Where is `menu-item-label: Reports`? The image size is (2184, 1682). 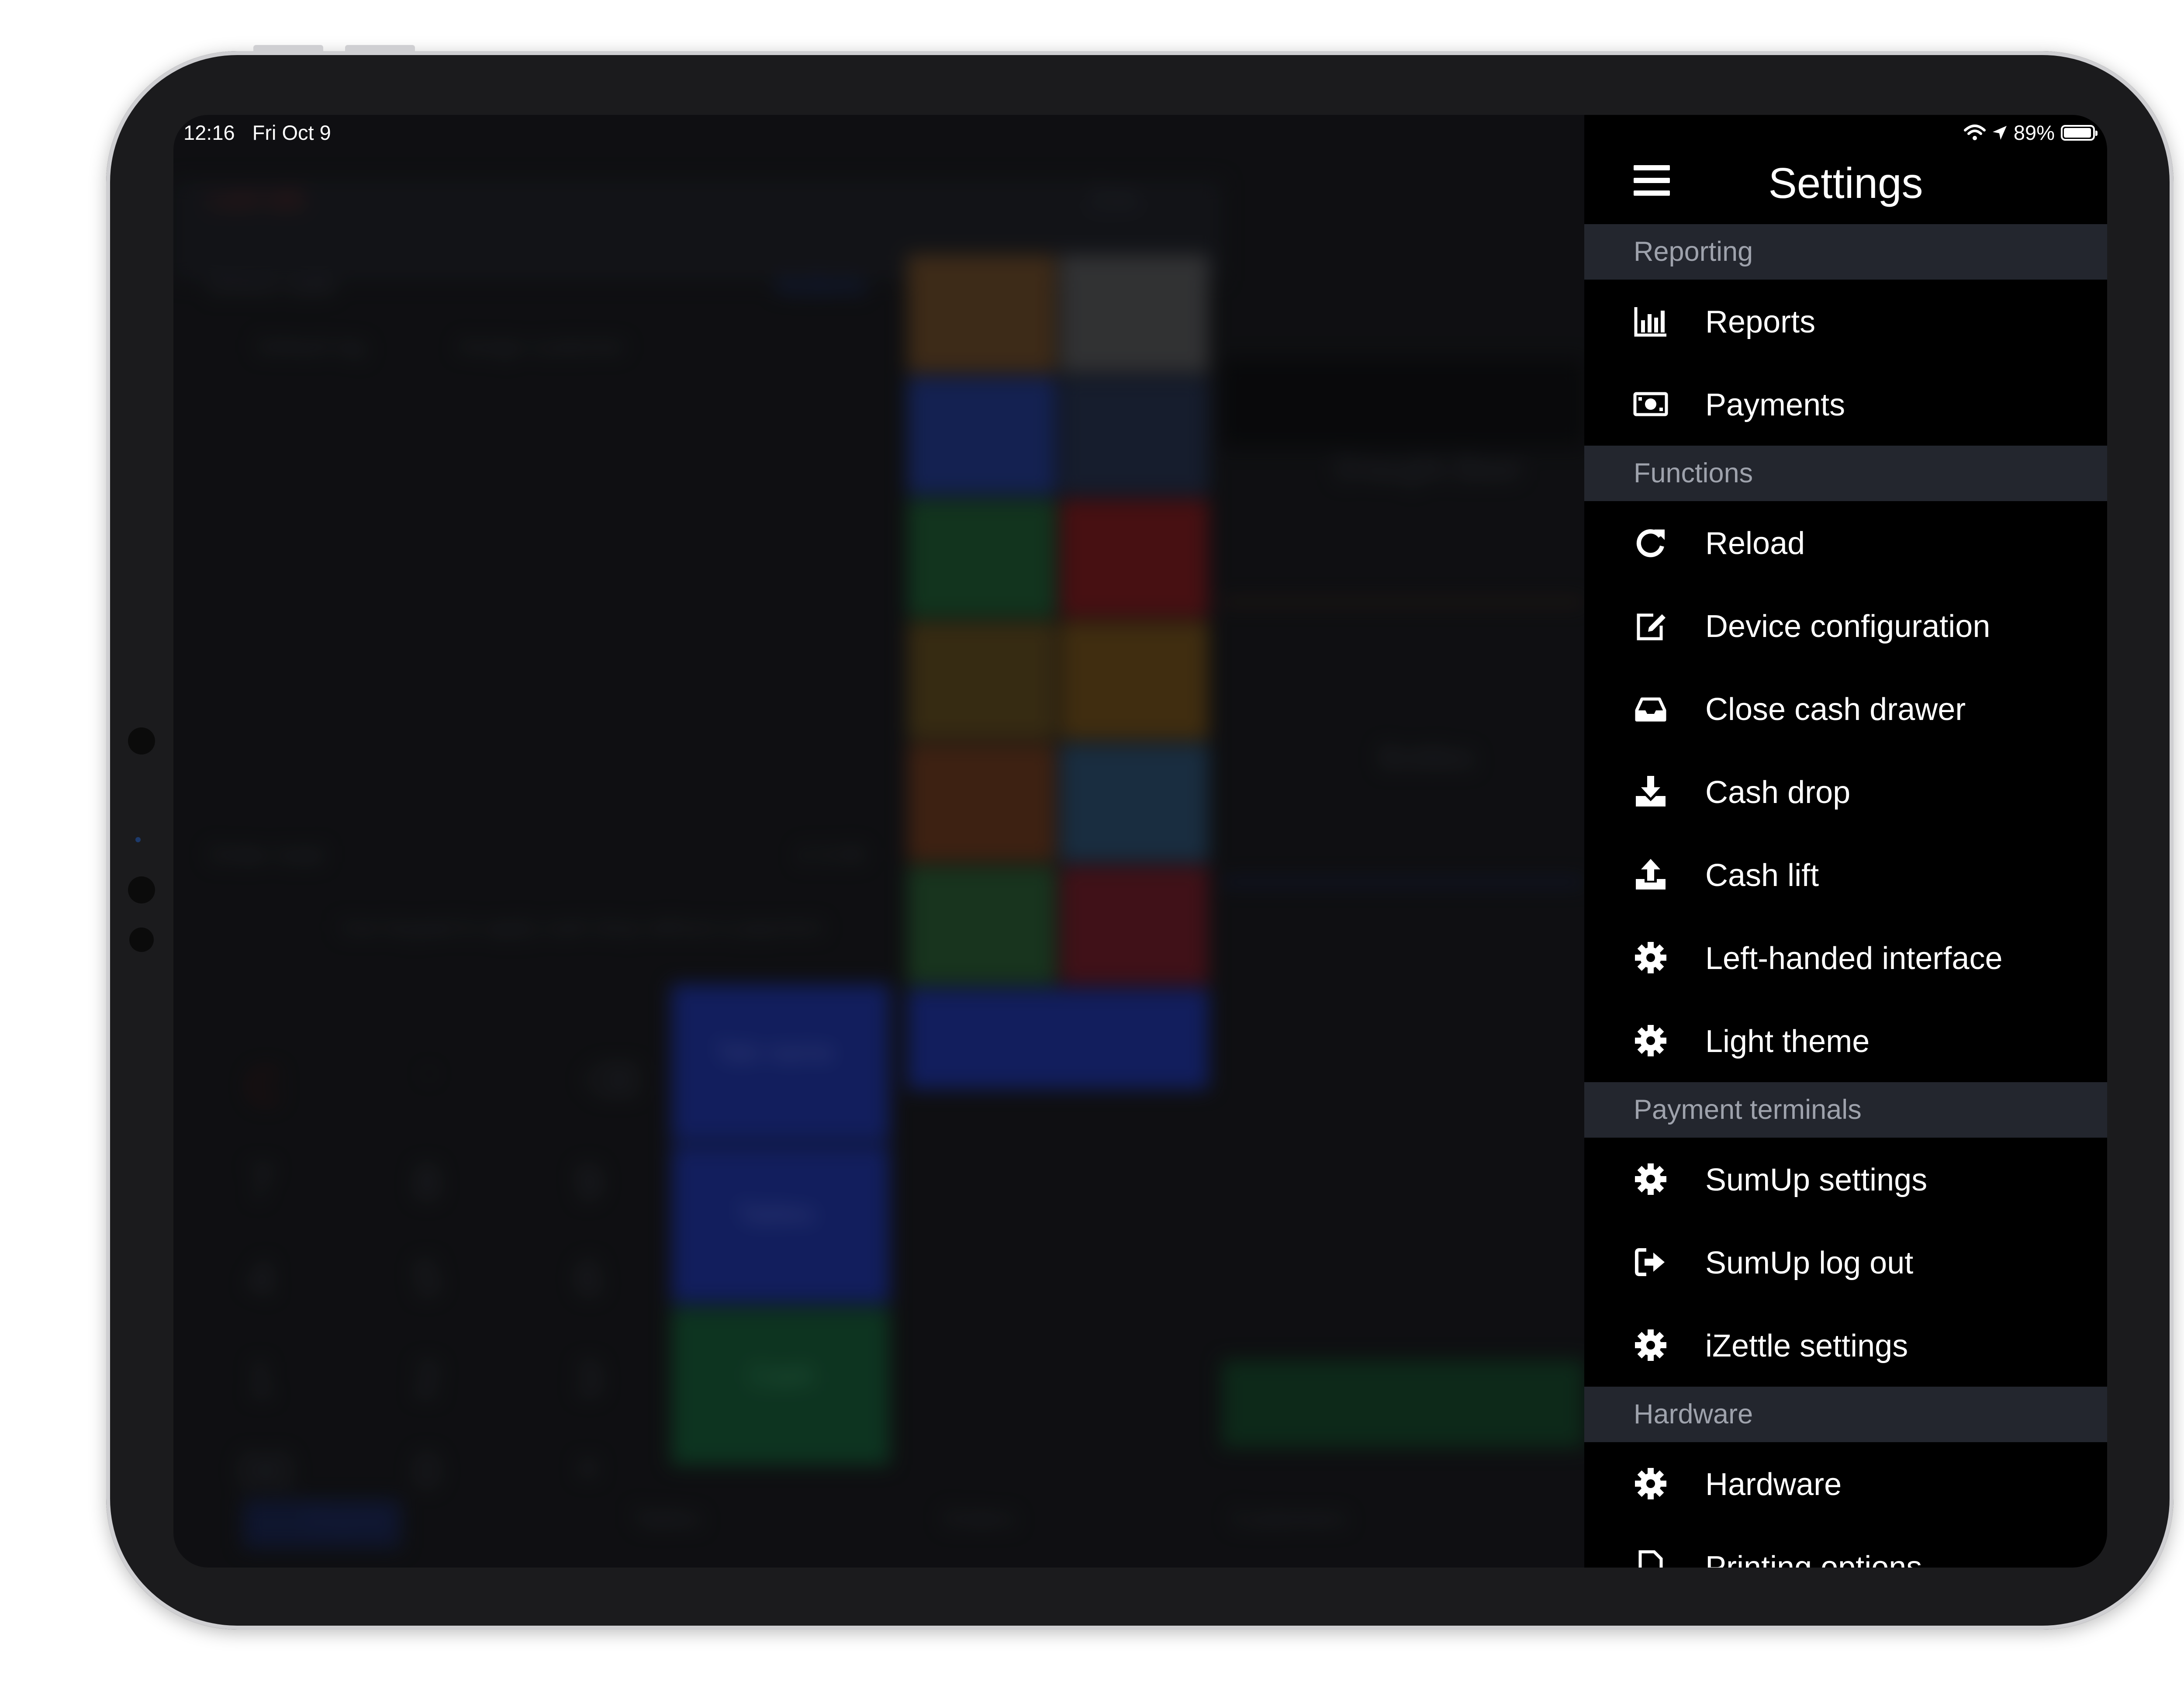 menu-item-label: Reports is located at coordinates (1760, 322).